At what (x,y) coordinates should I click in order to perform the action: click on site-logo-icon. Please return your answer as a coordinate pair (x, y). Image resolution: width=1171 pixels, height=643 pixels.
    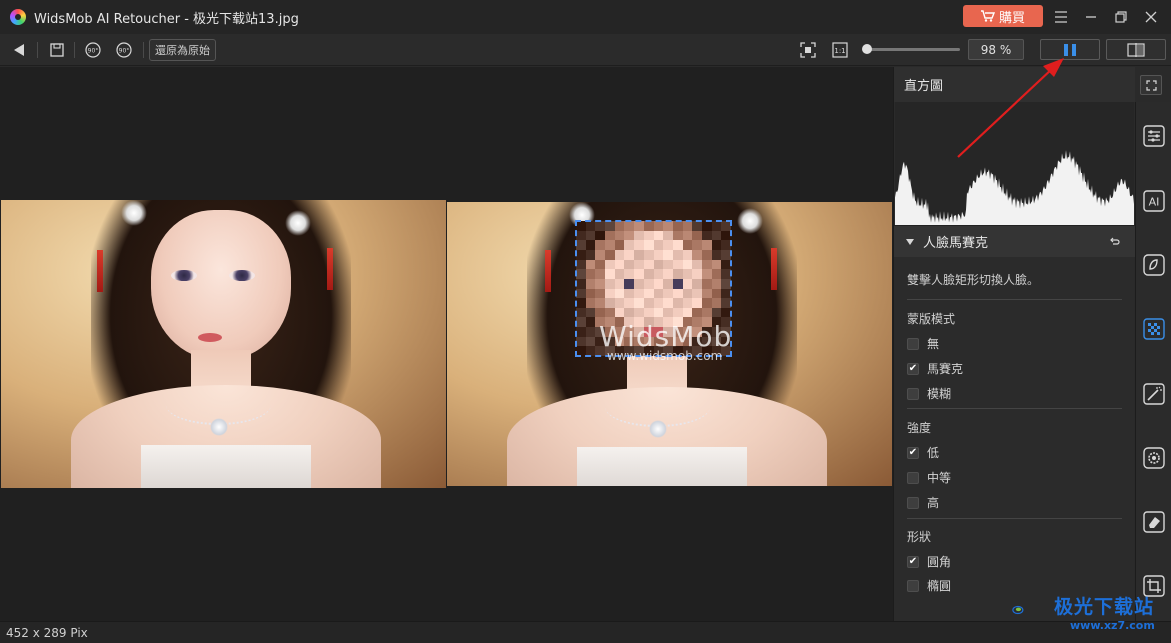
    Looking at the image, I should click on (1018, 610).